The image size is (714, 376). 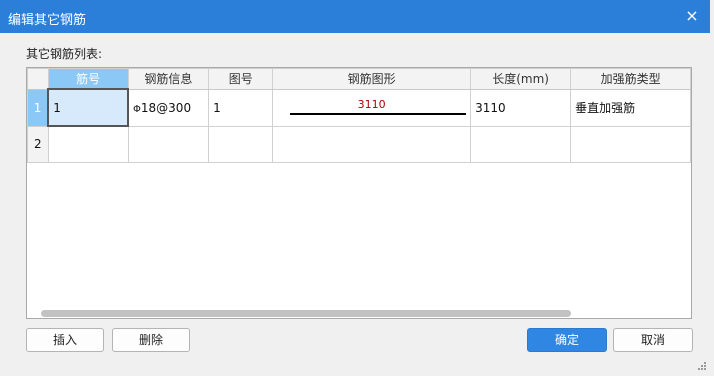 I want to click on column-header-bar-no: 筋号, so click(x=88, y=79).